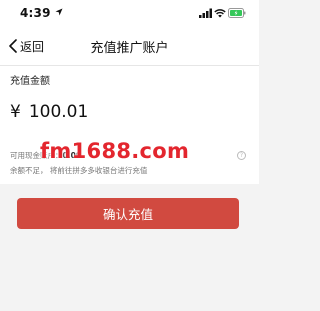  What do you see at coordinates (205, 13) in the screenshot?
I see `signal-icon` at bounding box center [205, 13].